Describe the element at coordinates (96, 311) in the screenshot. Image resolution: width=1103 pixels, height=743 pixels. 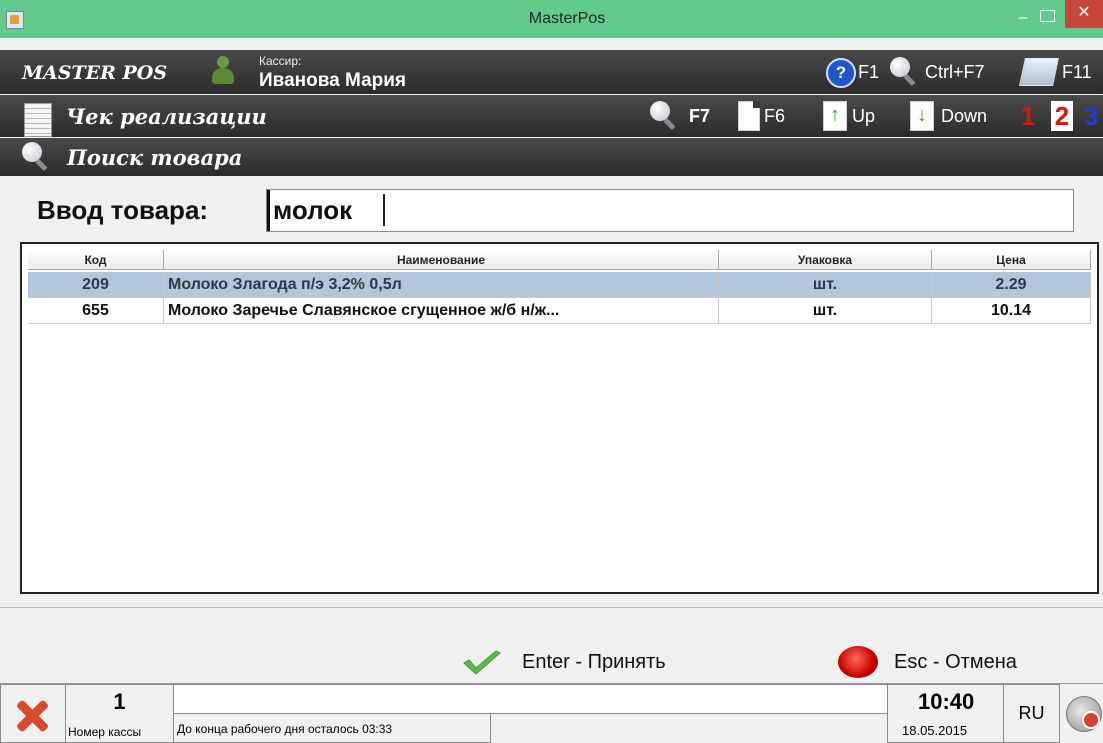
I see `cell-code: 655` at that location.